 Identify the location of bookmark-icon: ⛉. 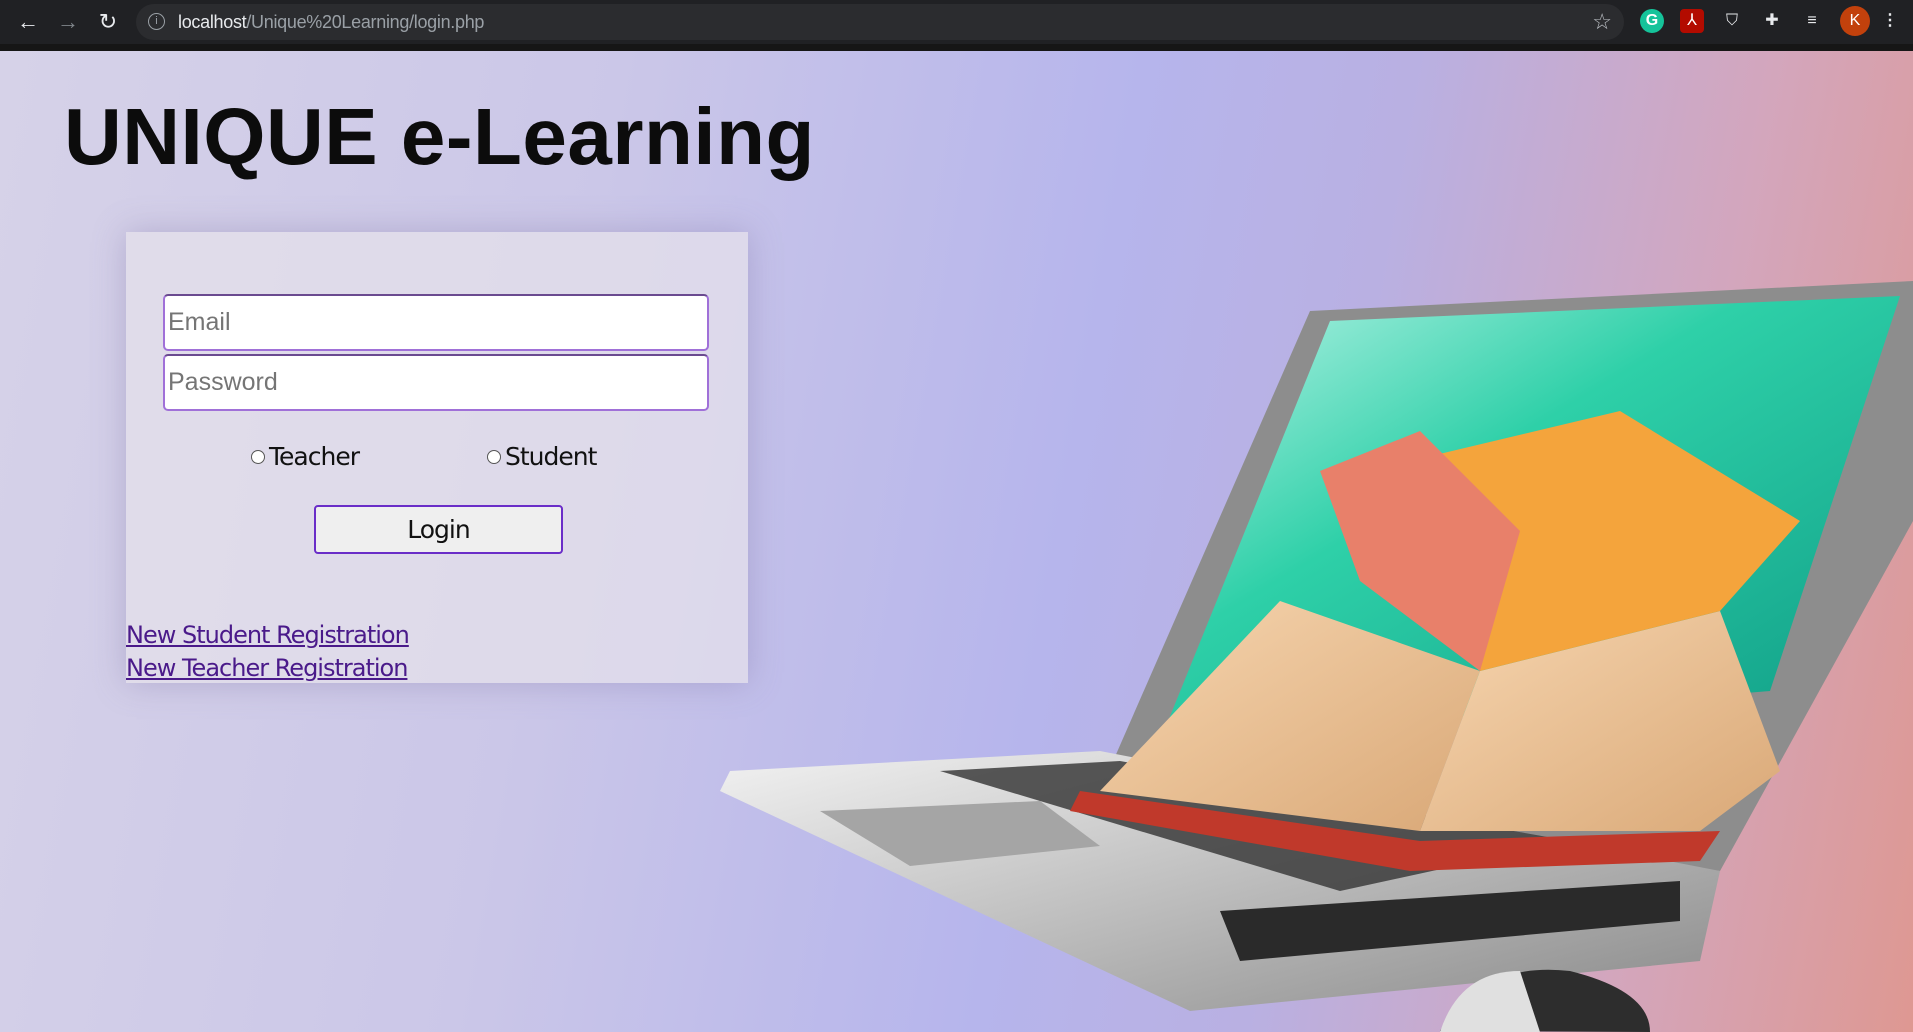
(1732, 21).